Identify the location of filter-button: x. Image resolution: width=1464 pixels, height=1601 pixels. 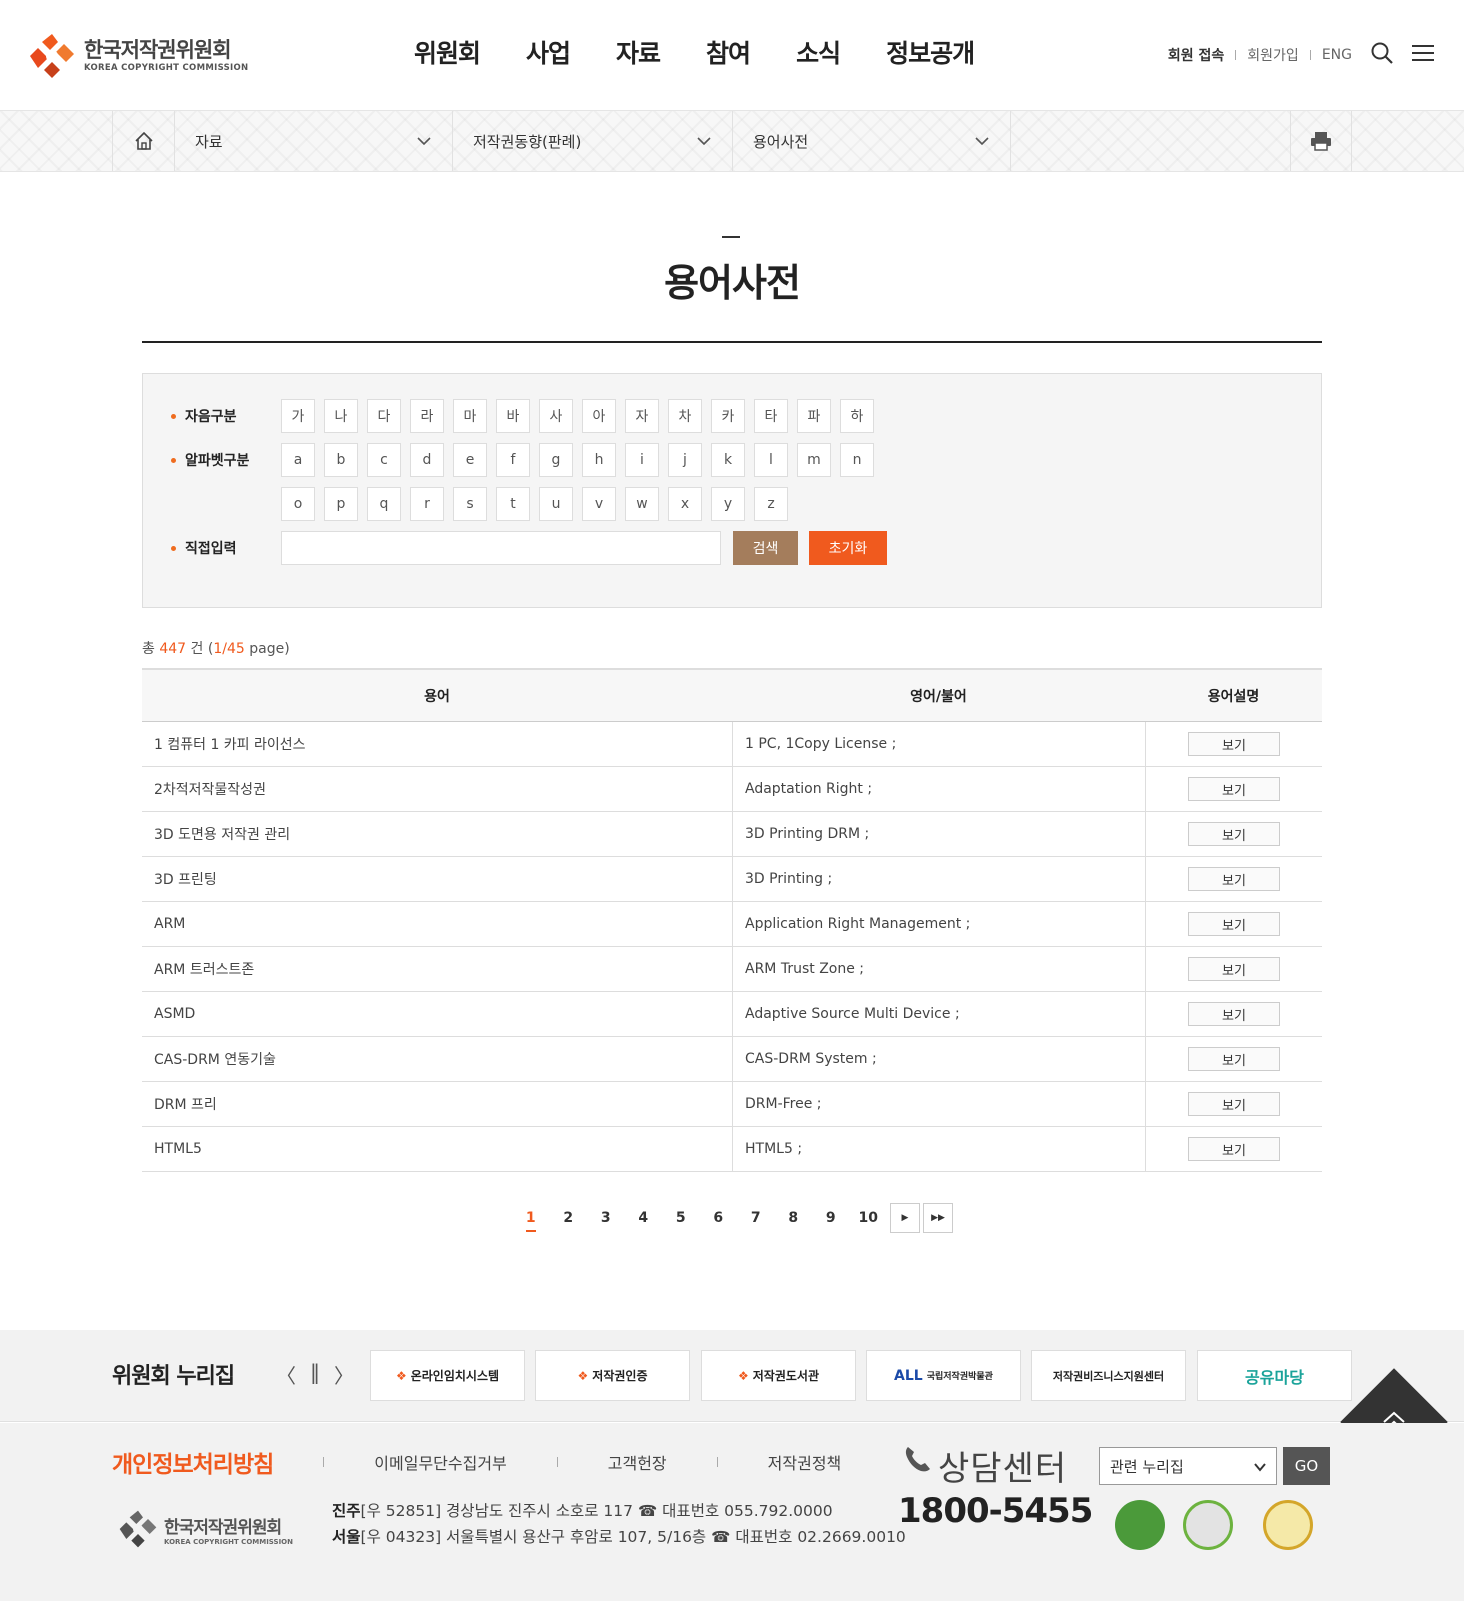
(685, 504).